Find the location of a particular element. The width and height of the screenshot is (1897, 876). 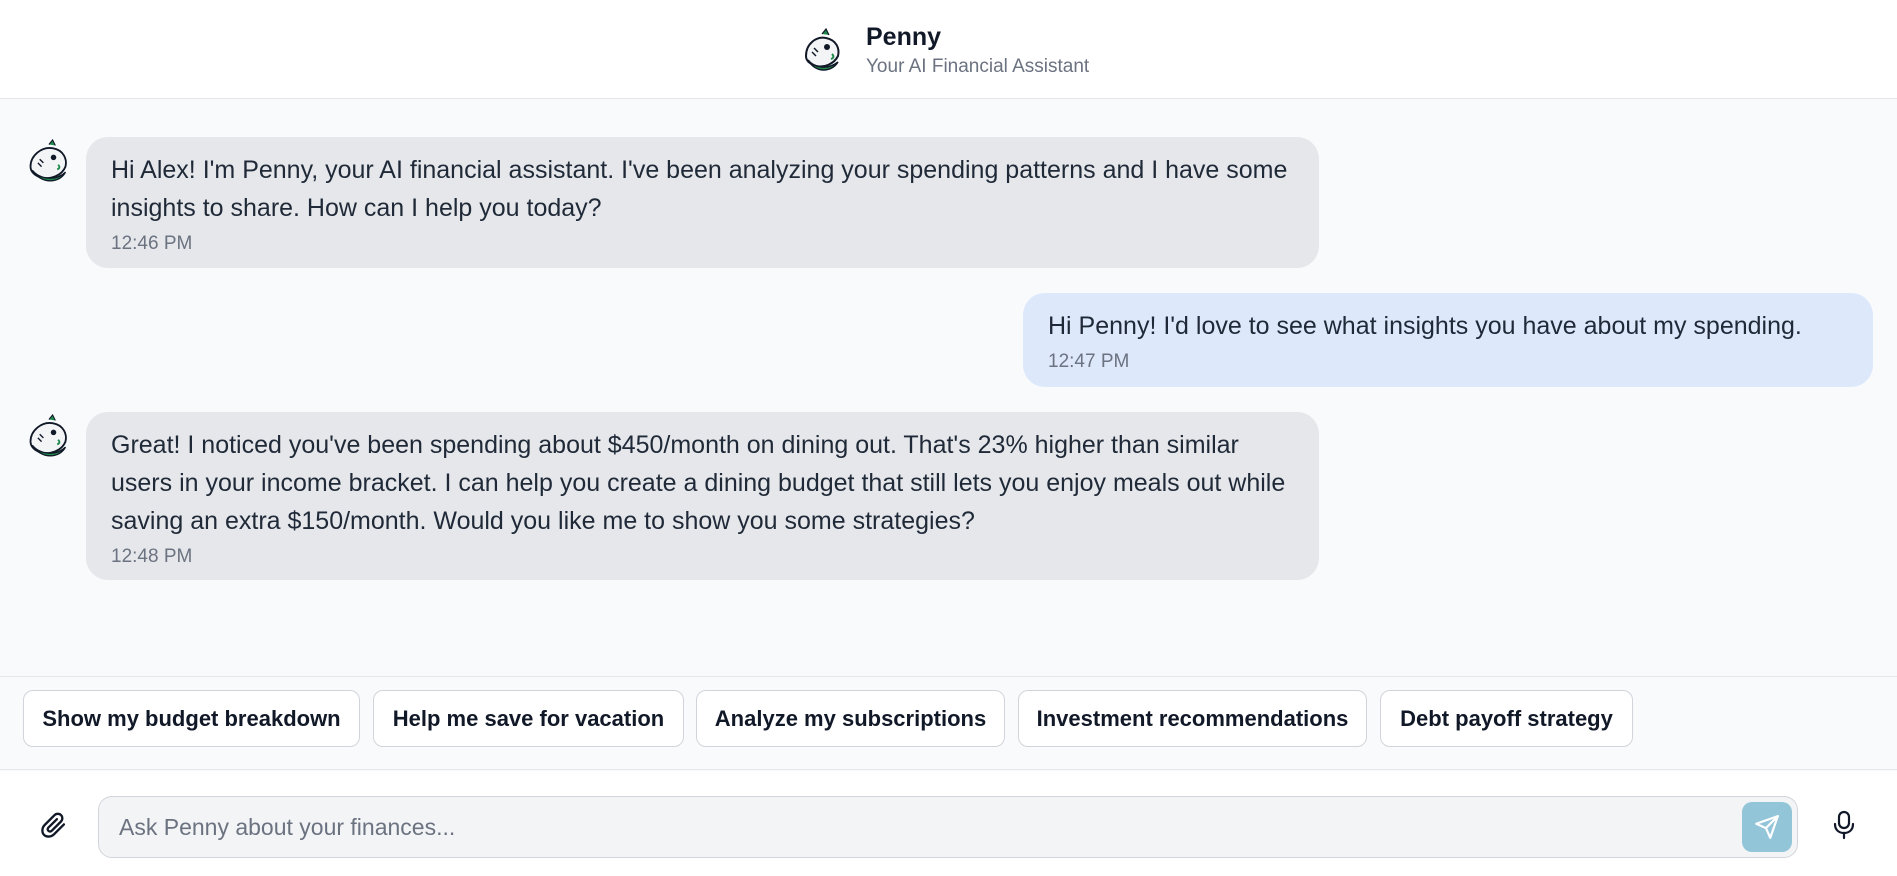

message-input is located at coordinates (917, 827).